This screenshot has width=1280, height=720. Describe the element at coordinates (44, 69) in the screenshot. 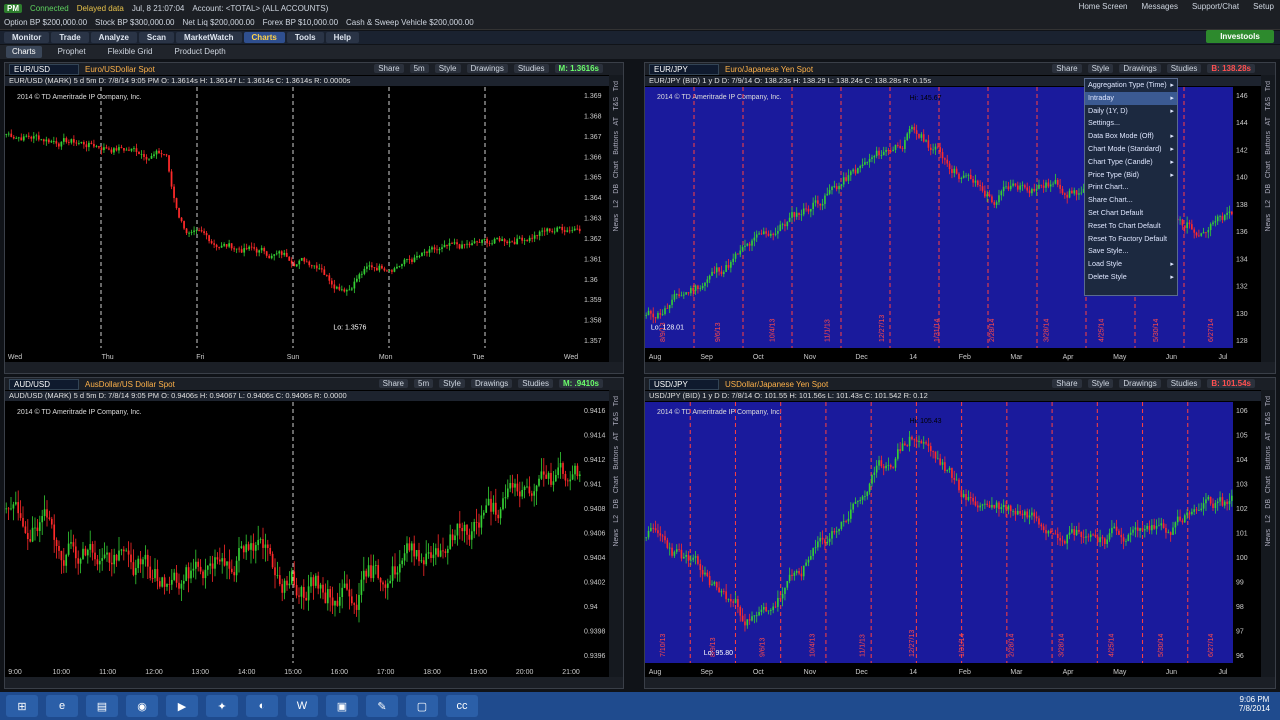

I see `symbol-input: EUR/USD` at that location.